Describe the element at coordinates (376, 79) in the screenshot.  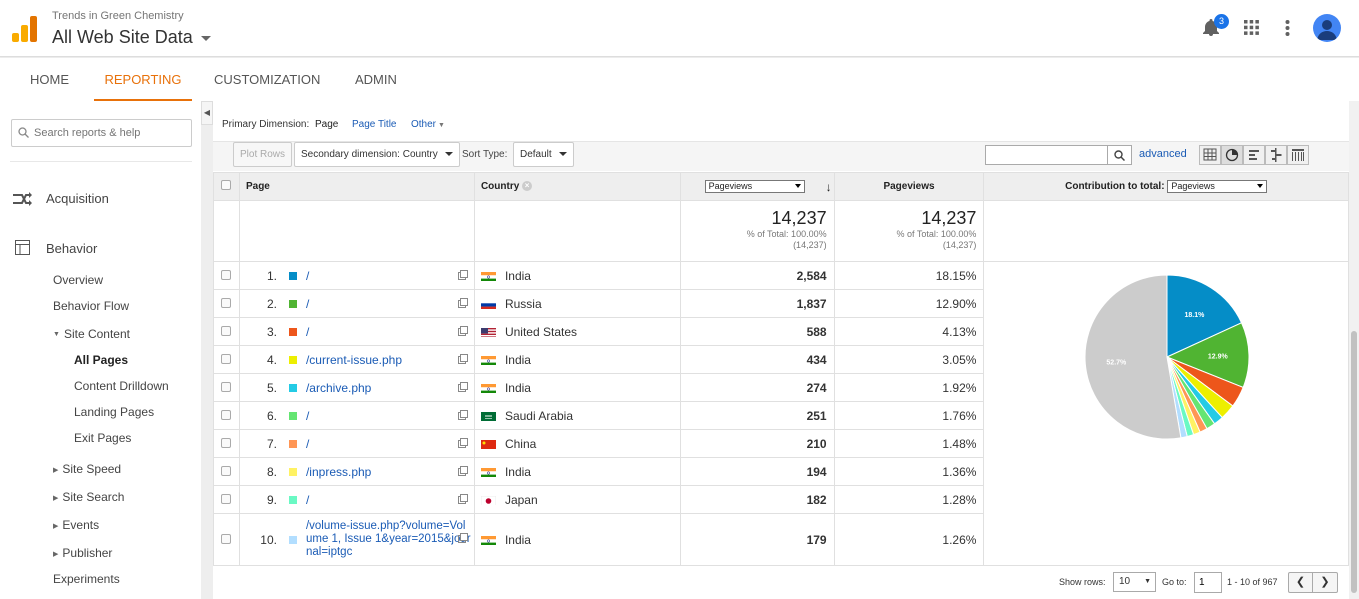
I see `tab-admin: ADMIN` at that location.